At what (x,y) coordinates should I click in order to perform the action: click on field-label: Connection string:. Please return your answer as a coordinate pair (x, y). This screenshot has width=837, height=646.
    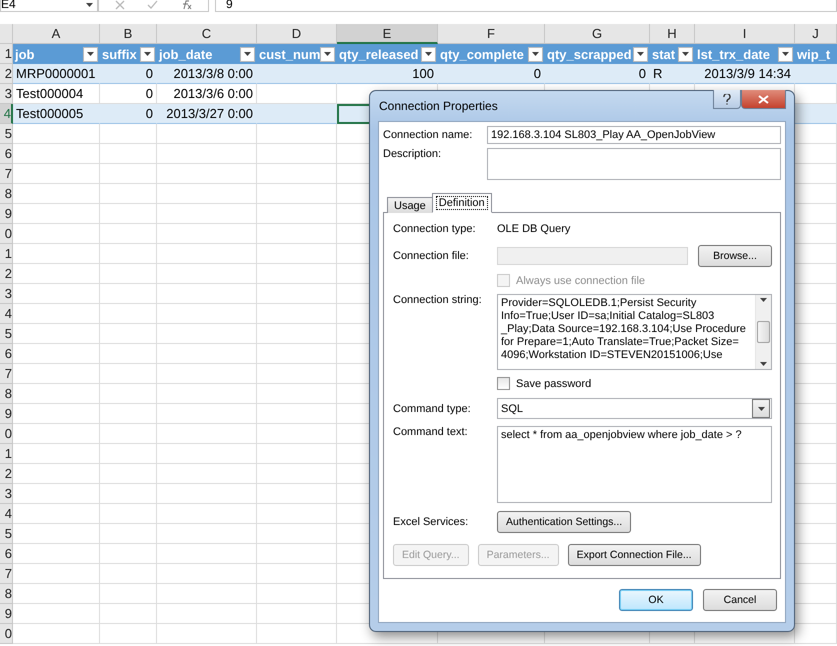
    Looking at the image, I should click on (438, 300).